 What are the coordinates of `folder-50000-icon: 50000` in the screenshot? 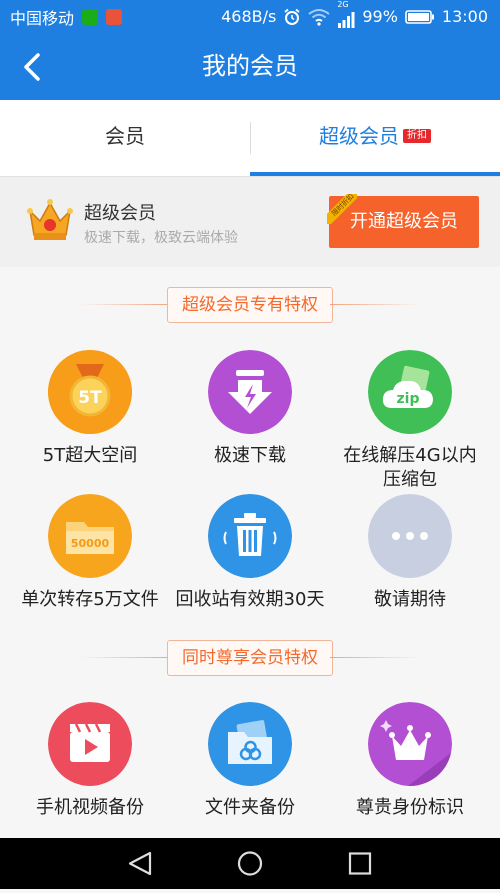 It's located at (90, 536).